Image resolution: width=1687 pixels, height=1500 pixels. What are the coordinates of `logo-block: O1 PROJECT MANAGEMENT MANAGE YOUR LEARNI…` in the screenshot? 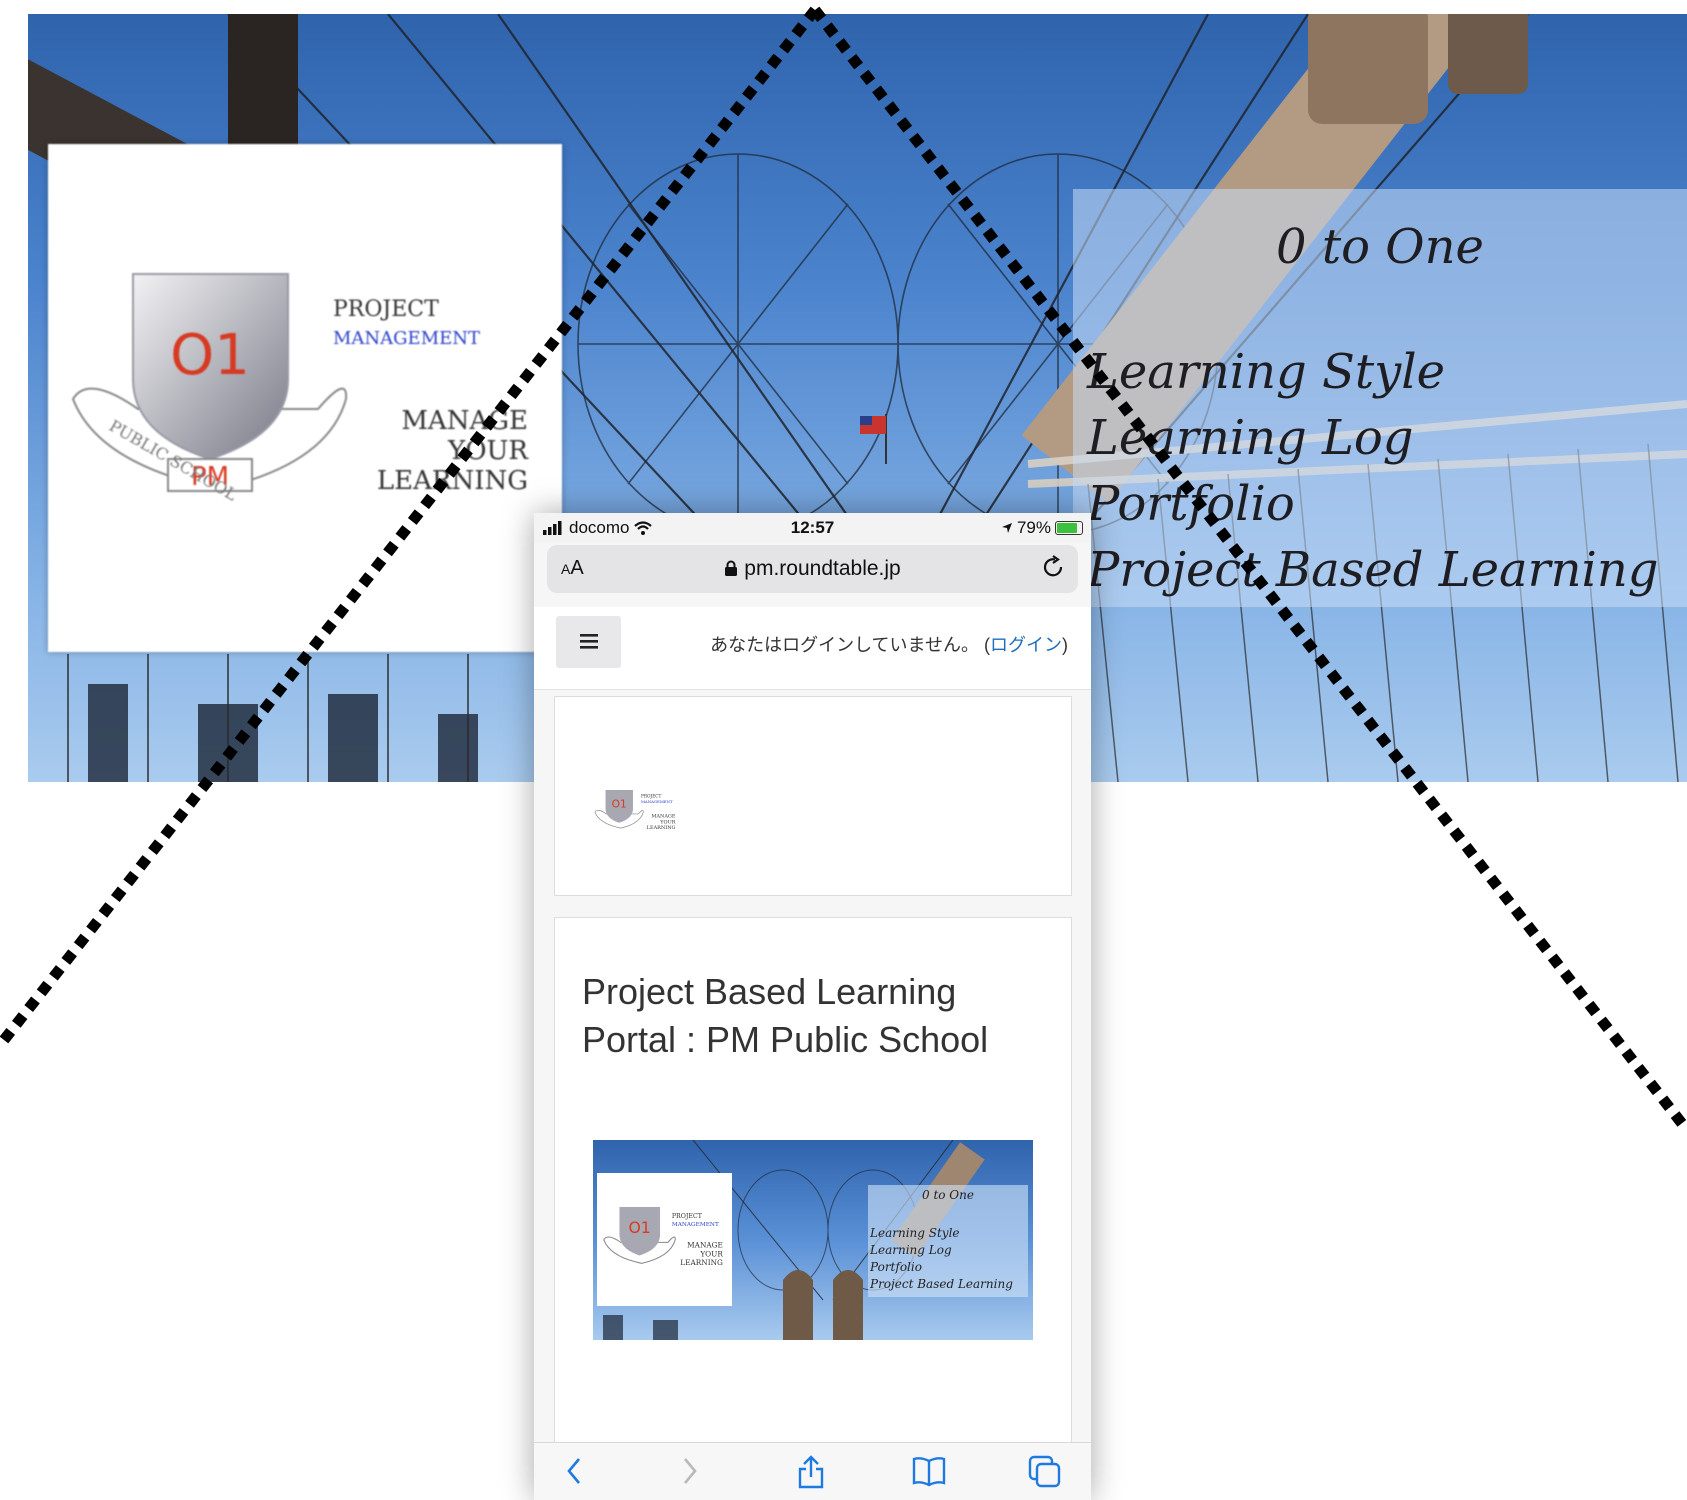 It's located at (813, 796).